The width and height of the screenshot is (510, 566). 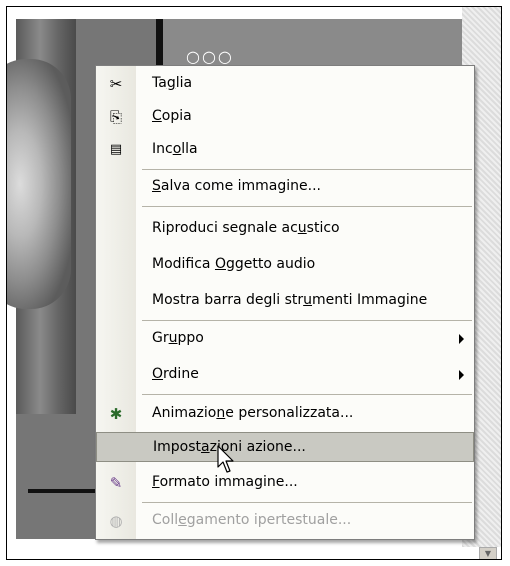 What do you see at coordinates (246, 228) in the screenshot?
I see `menu-item-label: Riproduci segnale acustico` at bounding box center [246, 228].